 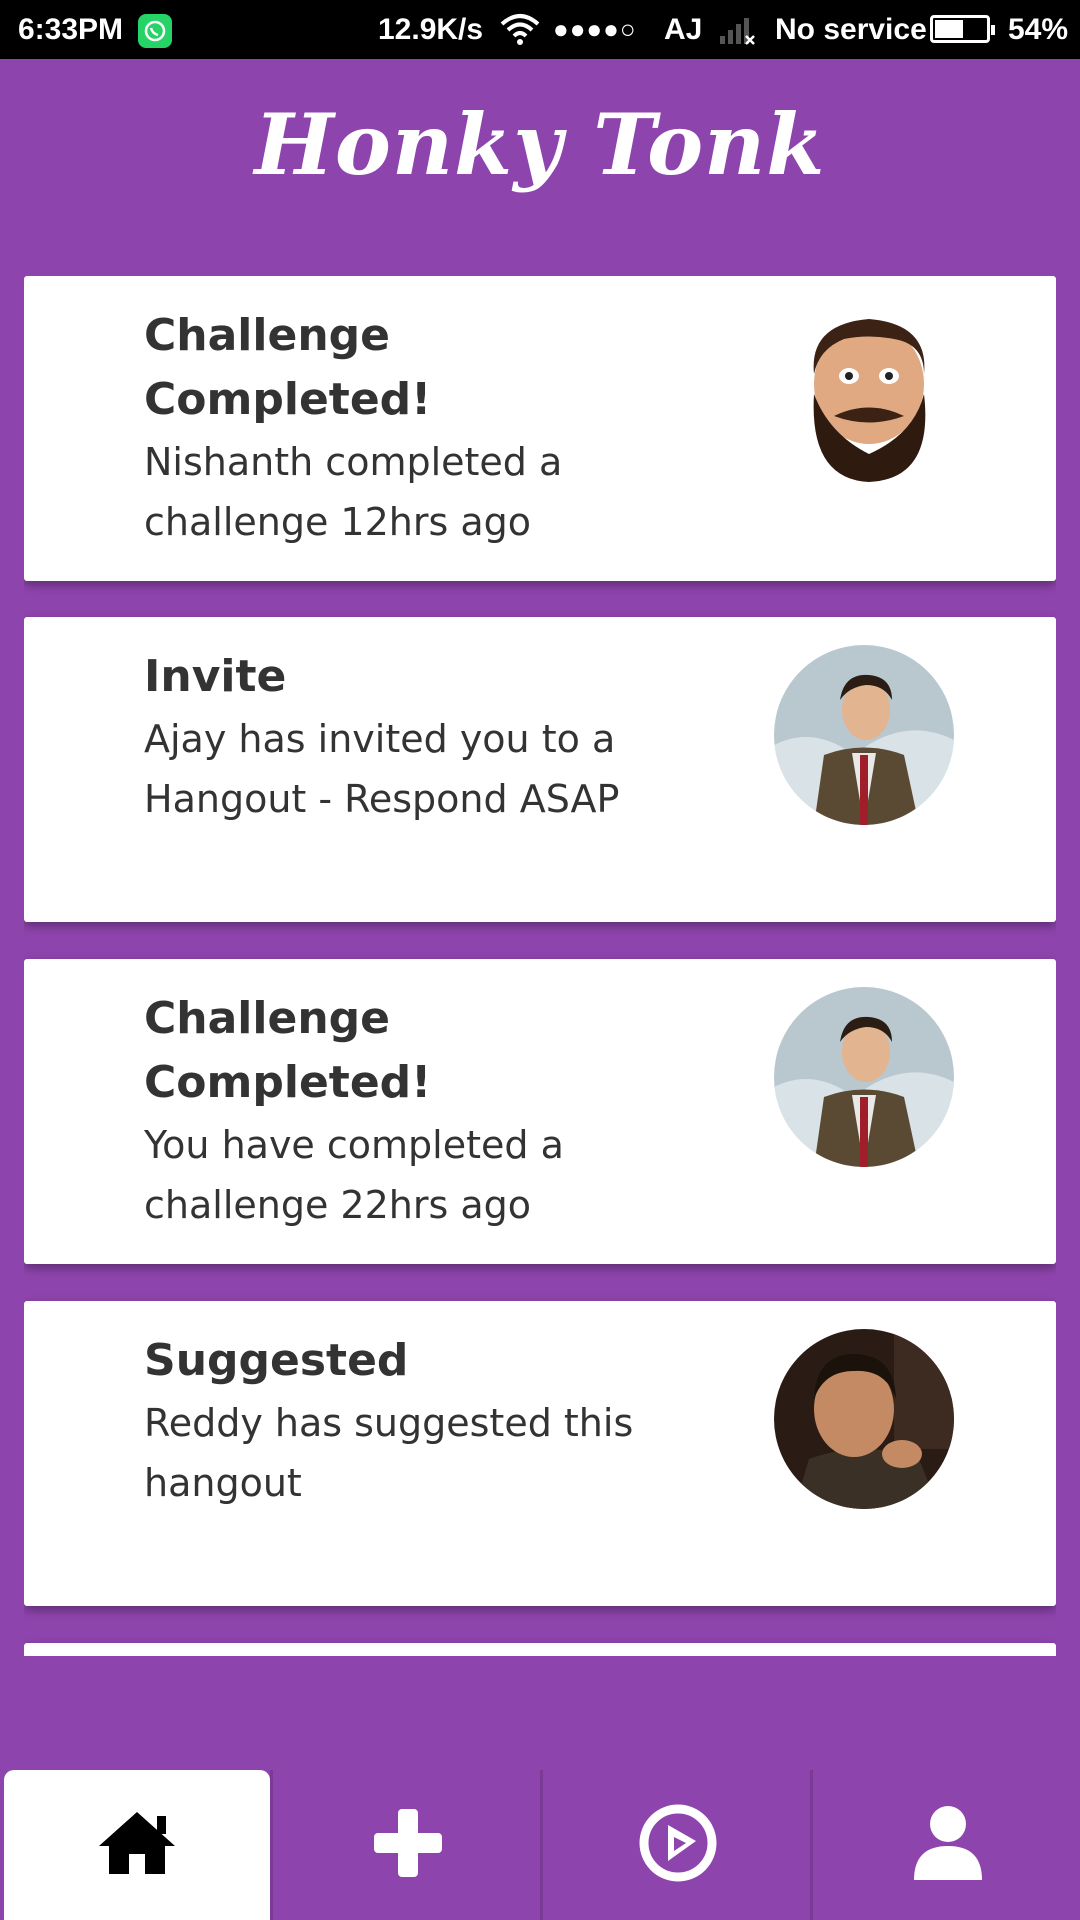 What do you see at coordinates (1038, 29) in the screenshot?
I see `battery-percent: 54%` at bounding box center [1038, 29].